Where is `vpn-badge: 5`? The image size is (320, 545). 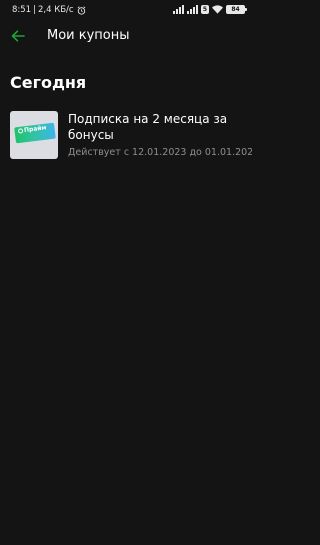
vpn-badge: 5 is located at coordinates (204, 9).